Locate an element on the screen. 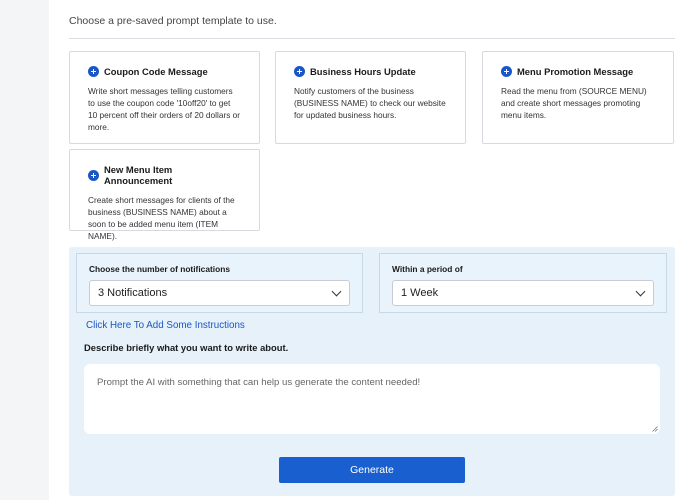 The image size is (688, 500). period-select-value: 1 Week is located at coordinates (420, 293).